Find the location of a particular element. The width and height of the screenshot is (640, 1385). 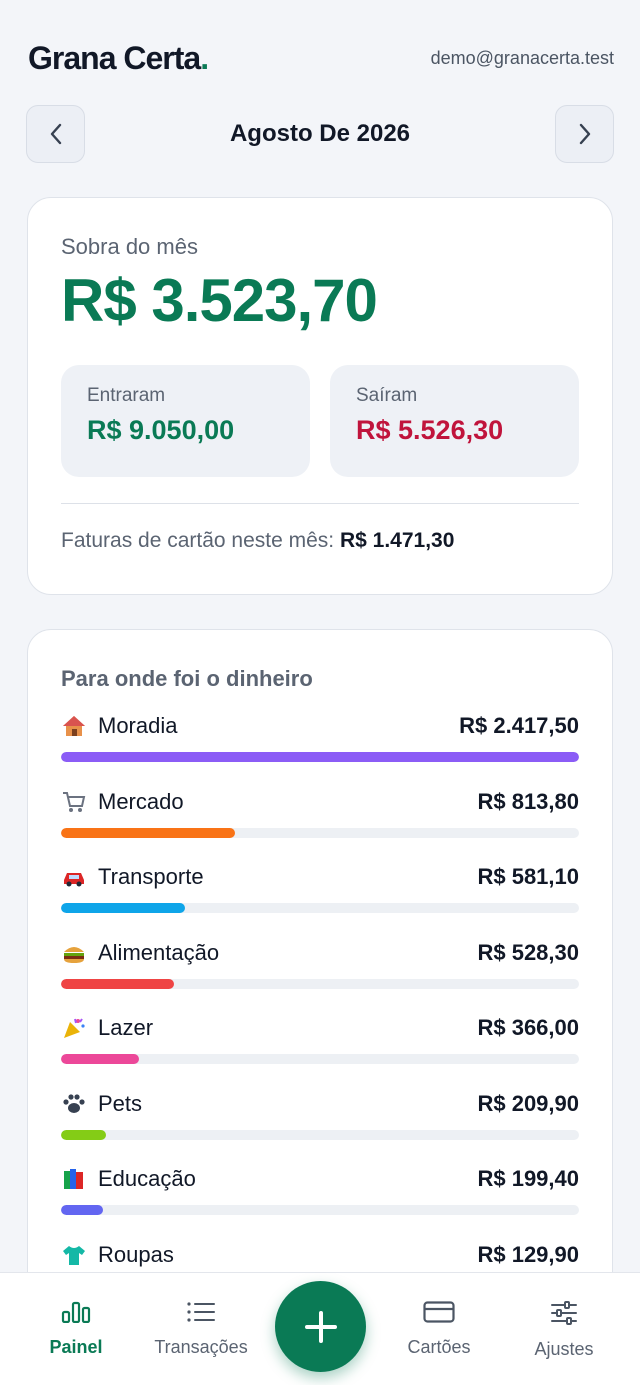

list-icon is located at coordinates (201, 1312).